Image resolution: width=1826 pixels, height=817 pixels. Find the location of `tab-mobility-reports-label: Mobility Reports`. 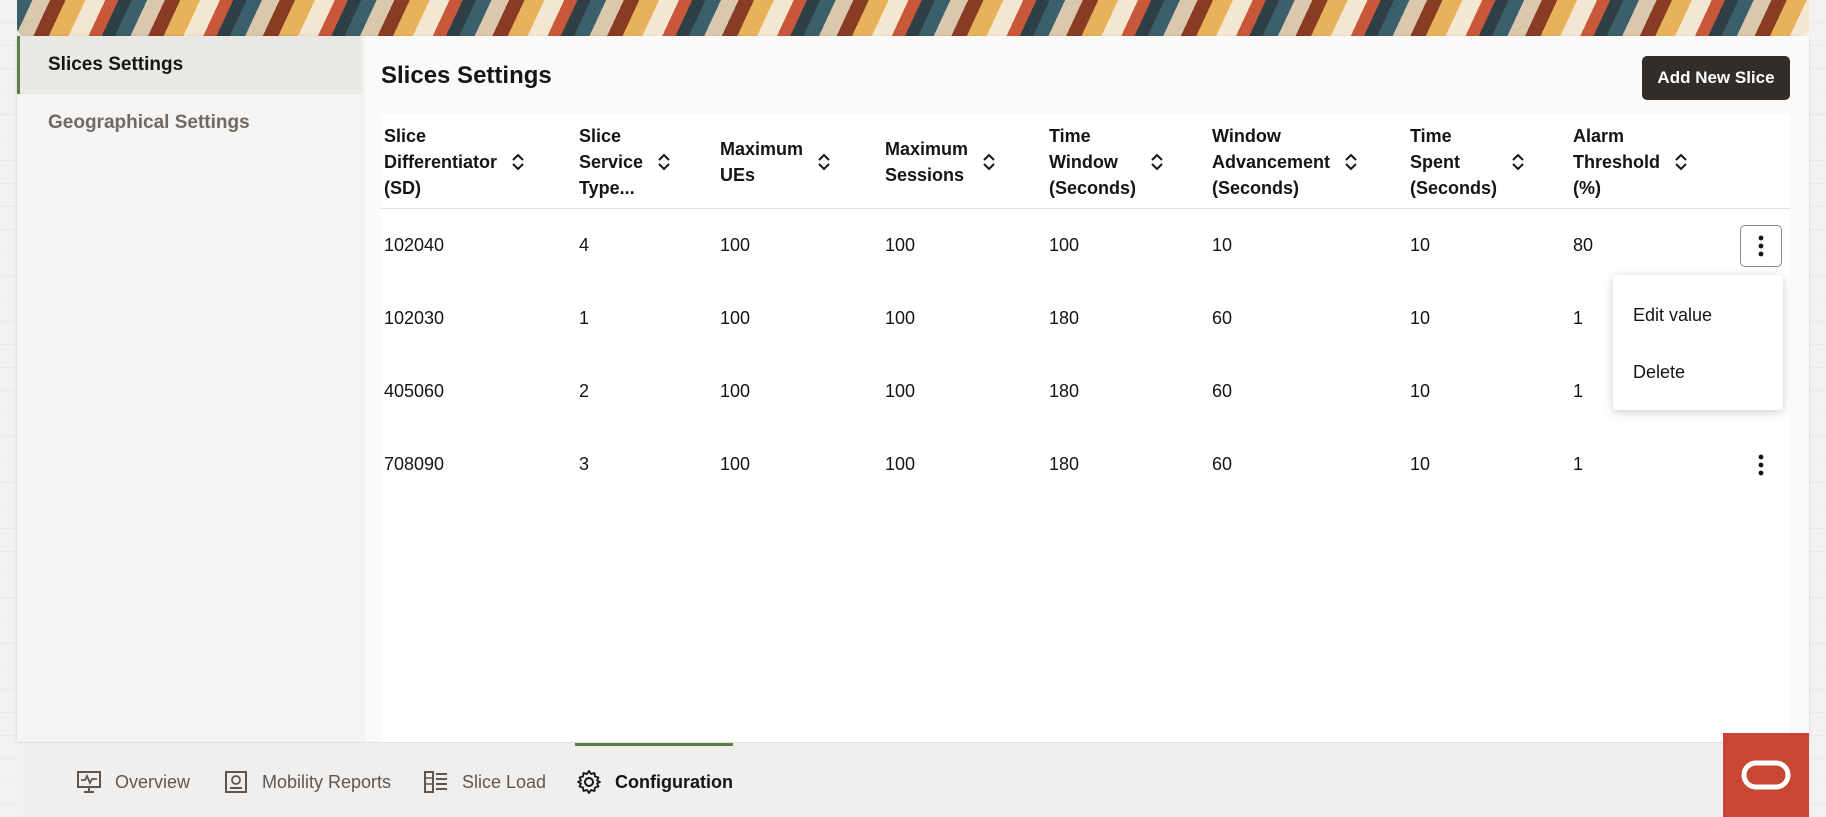

tab-mobility-reports-label: Mobility Reports is located at coordinates (327, 781).